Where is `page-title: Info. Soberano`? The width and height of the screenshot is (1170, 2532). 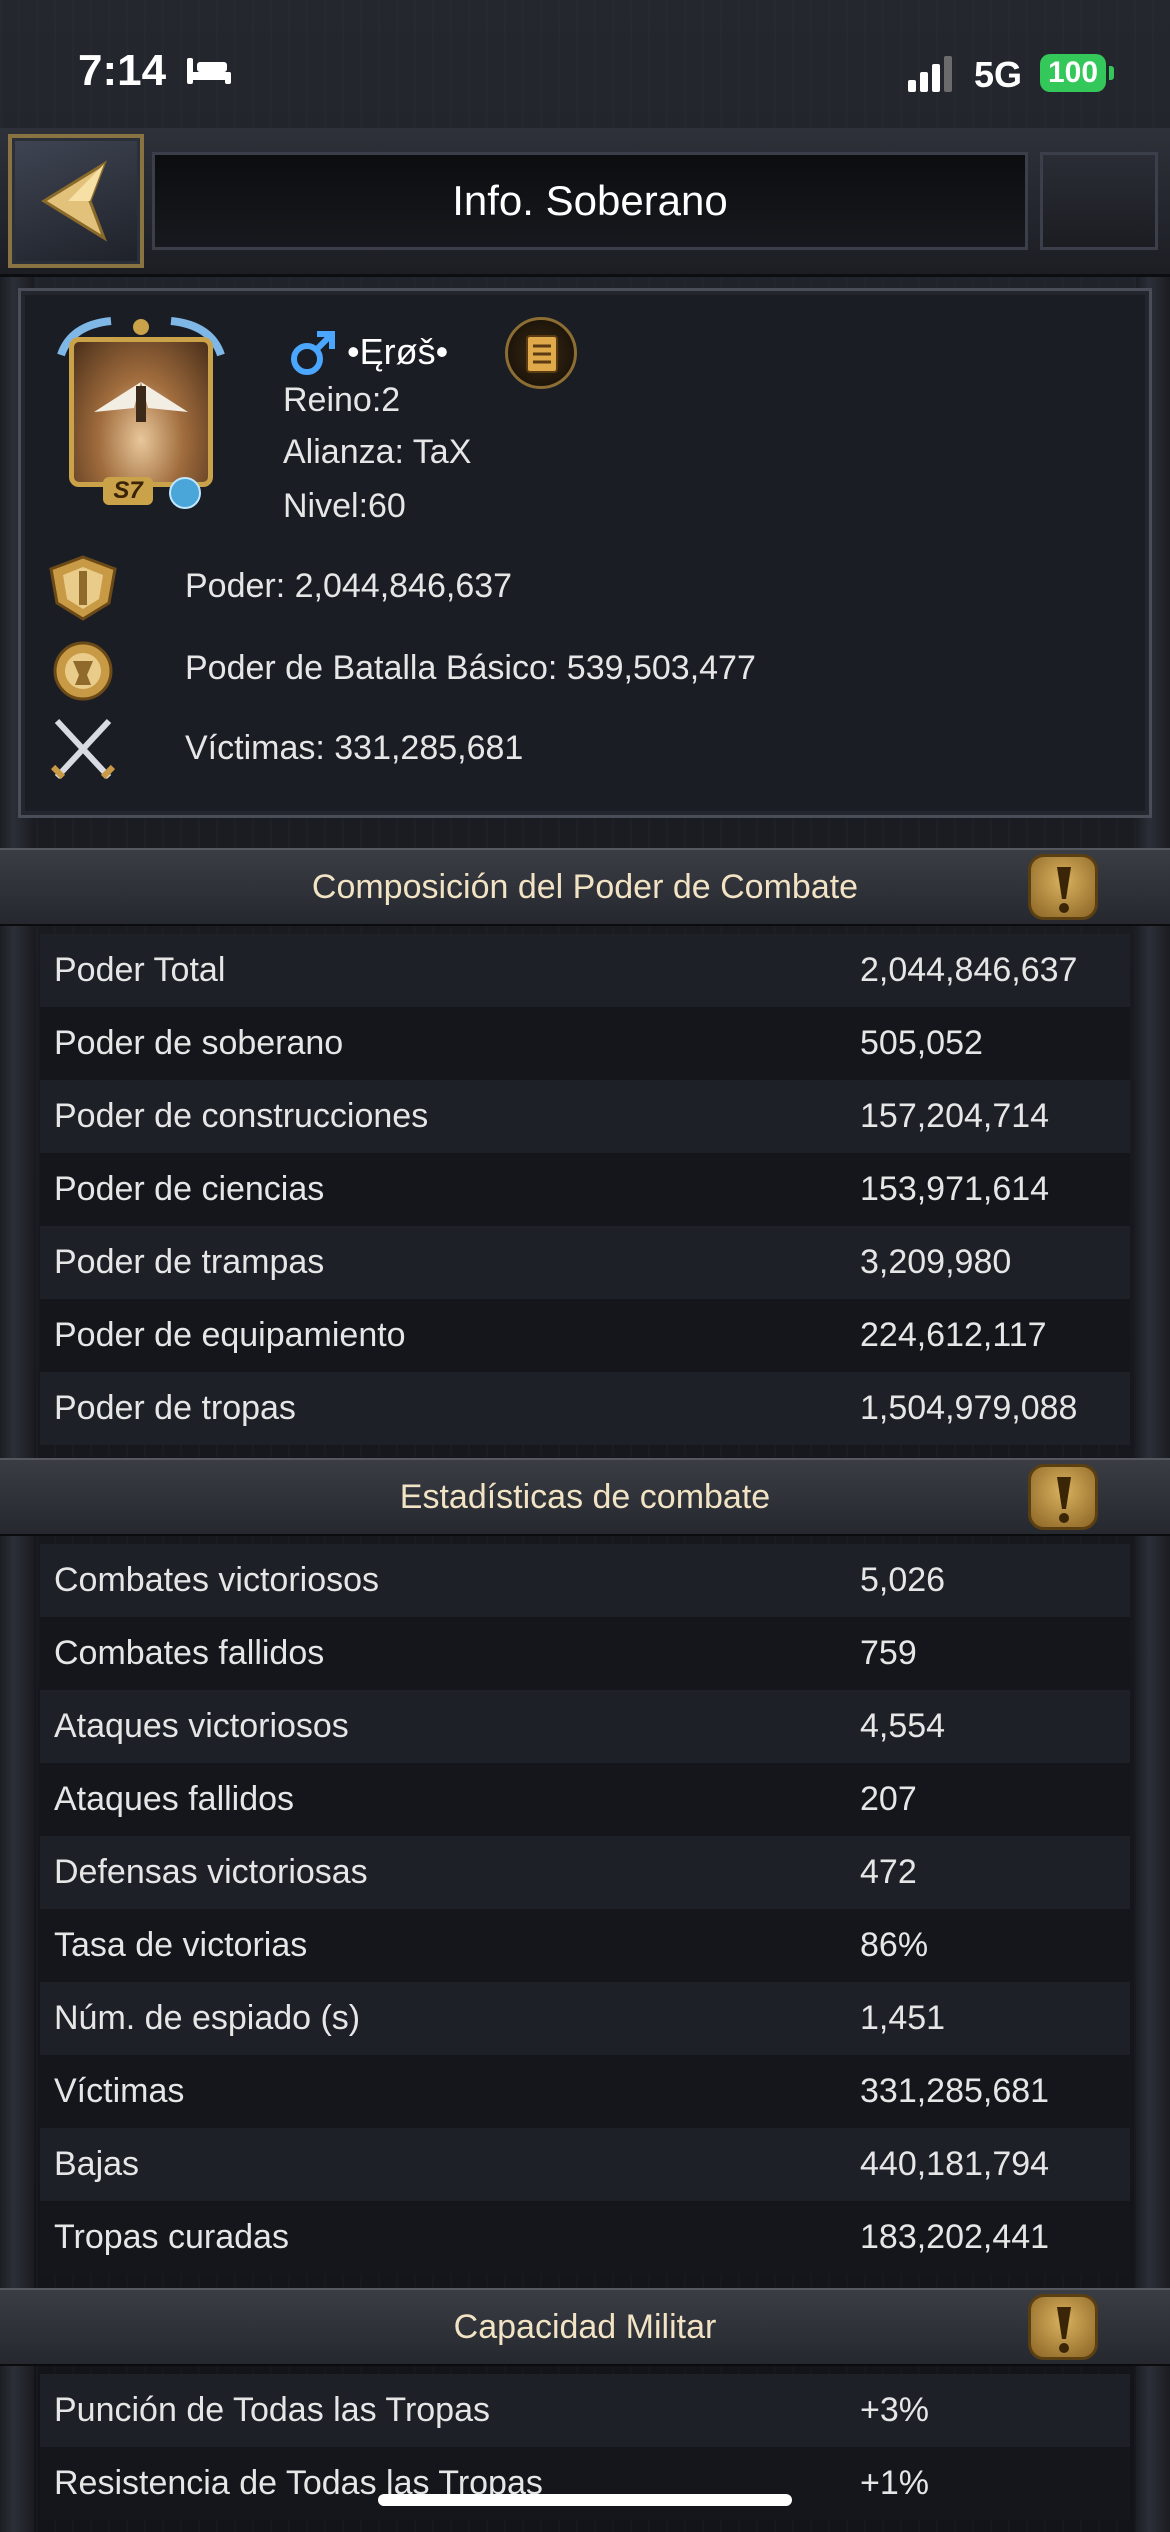
page-title: Info. Soberano is located at coordinates (590, 200).